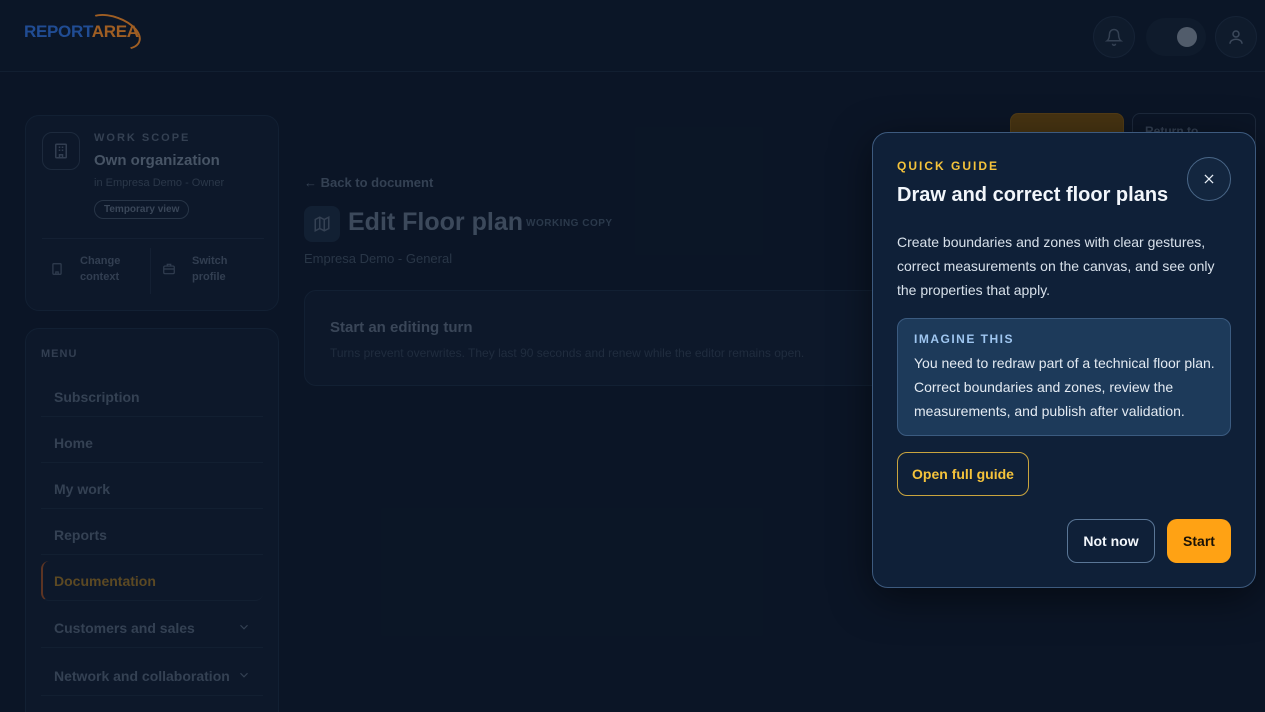 This screenshot has height=712, width=1265. I want to click on start-button: Start, so click(1199, 541).